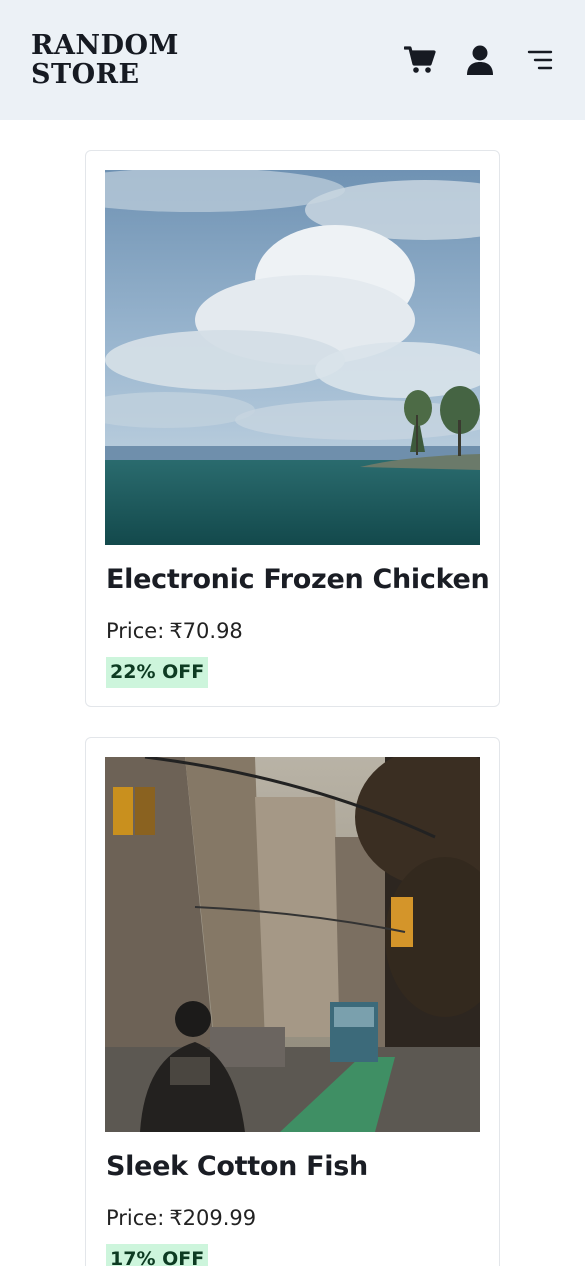 This screenshot has width=585, height=1266. Describe the element at coordinates (298, 579) in the screenshot. I see `product-title: Electronic Frozen Chicken` at that location.